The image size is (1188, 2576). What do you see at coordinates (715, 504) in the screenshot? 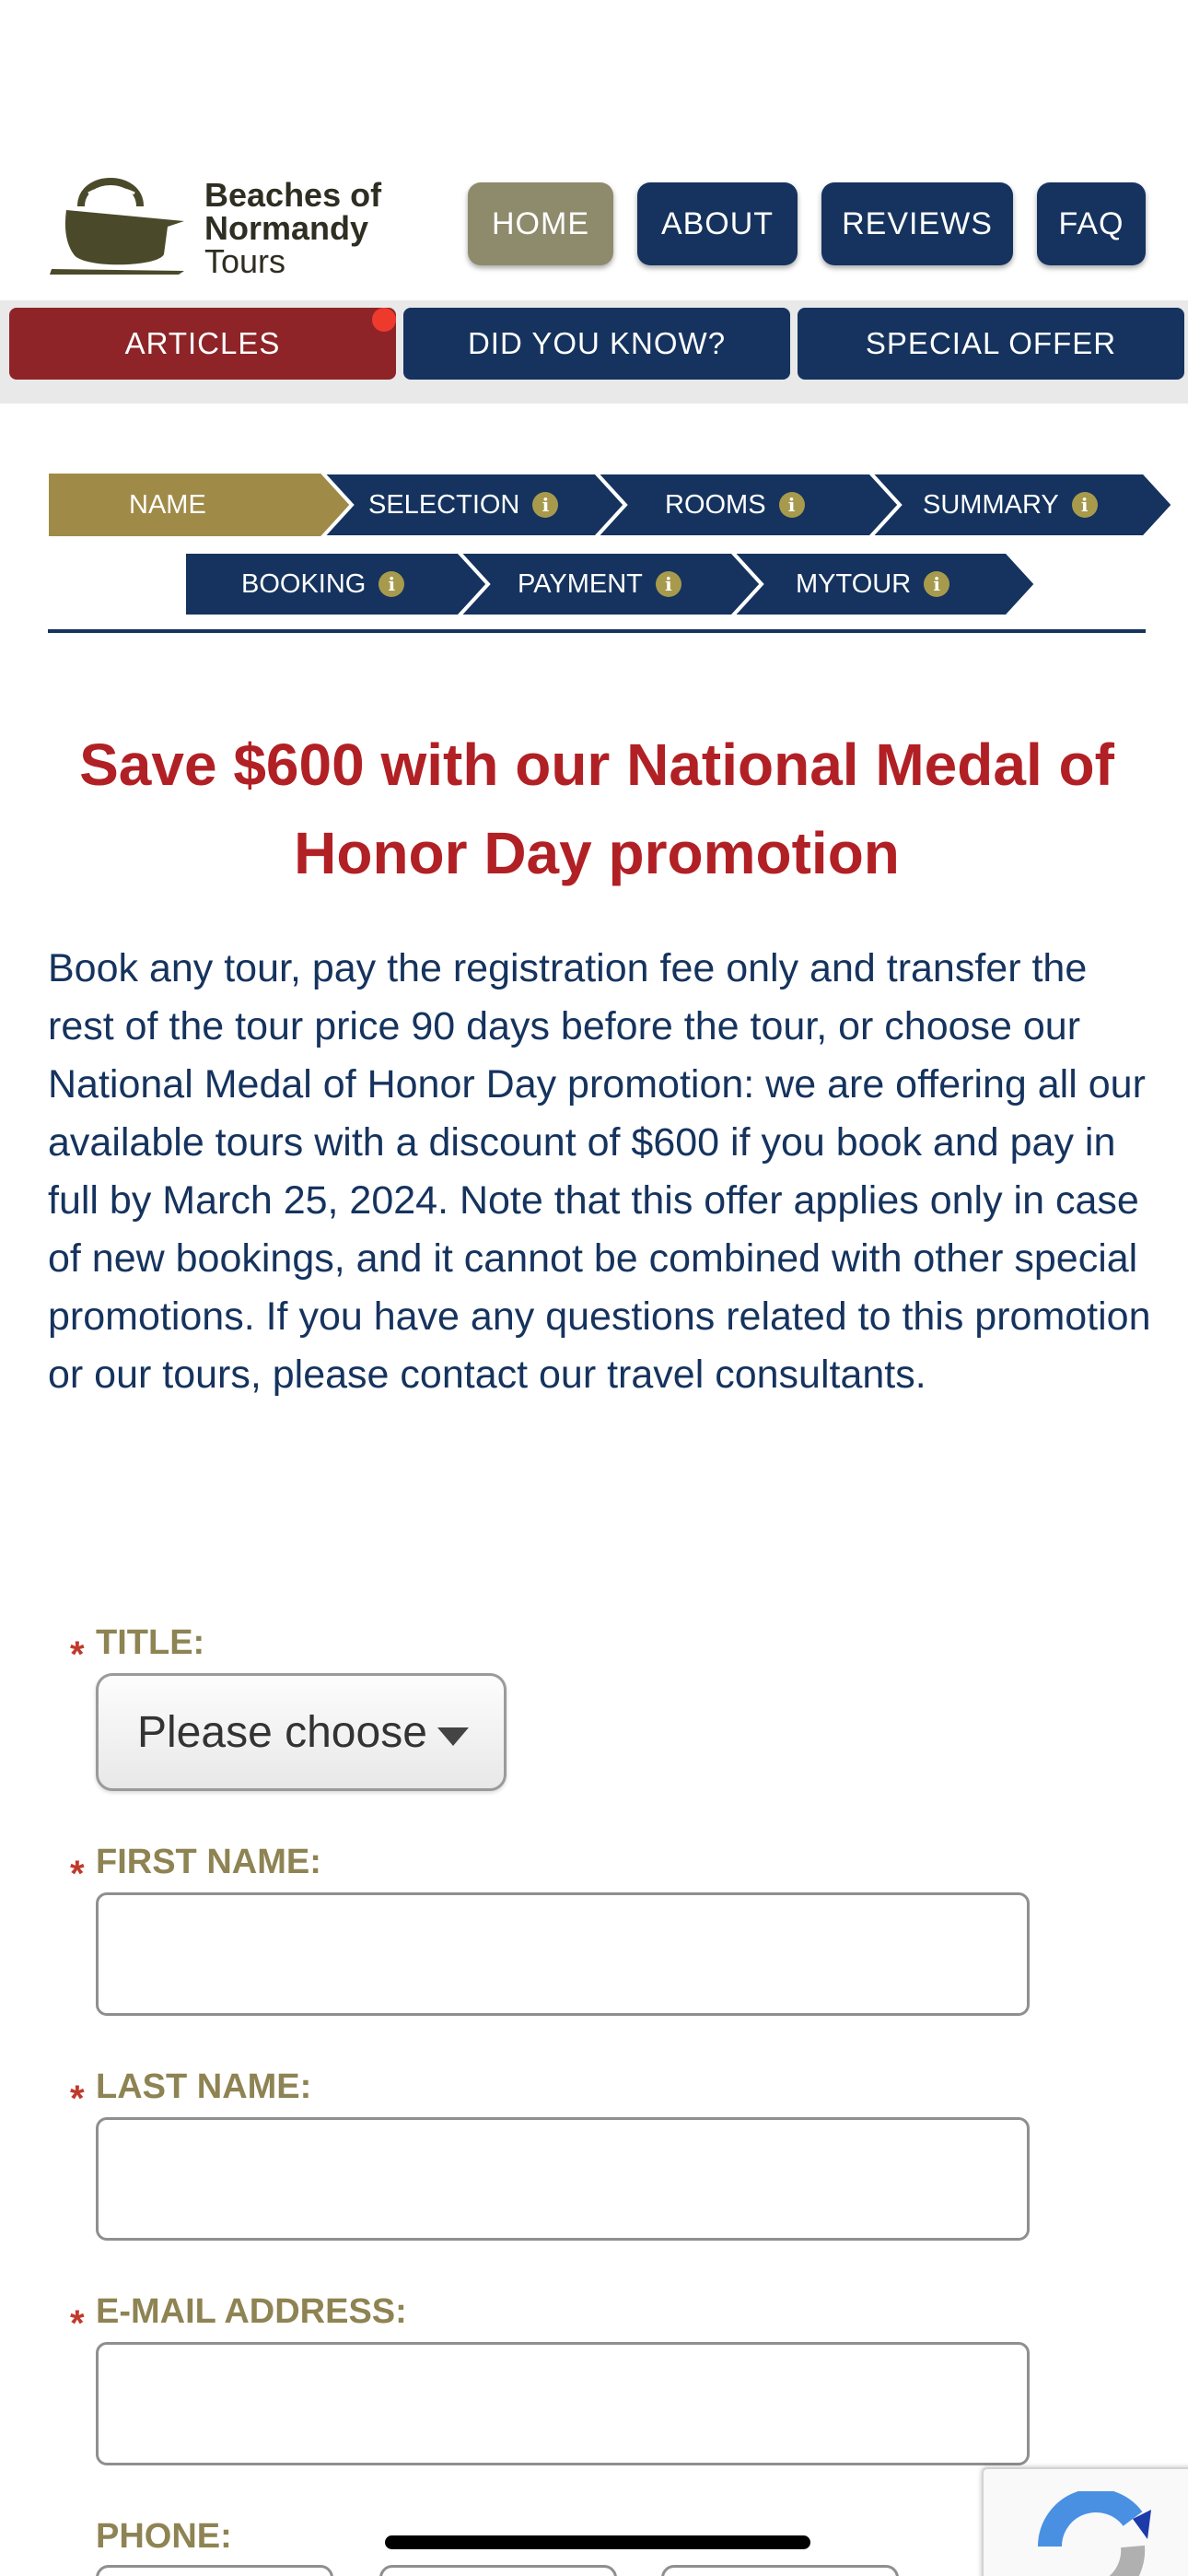
I see `step-rooms-label: ROOMS` at bounding box center [715, 504].